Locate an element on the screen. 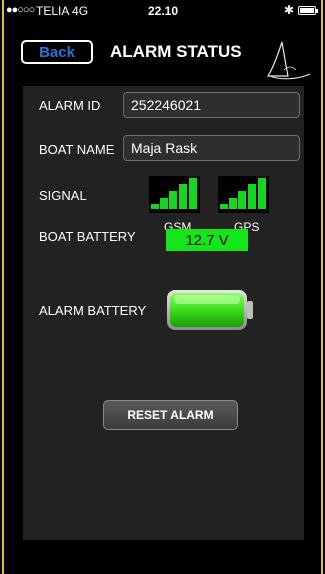  page-title: ALARM STATUS is located at coordinates (176, 51).